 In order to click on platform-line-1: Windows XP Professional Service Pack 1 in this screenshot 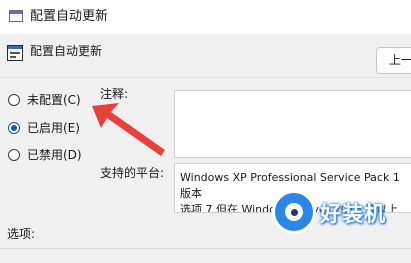, I will do `click(290, 177)`.